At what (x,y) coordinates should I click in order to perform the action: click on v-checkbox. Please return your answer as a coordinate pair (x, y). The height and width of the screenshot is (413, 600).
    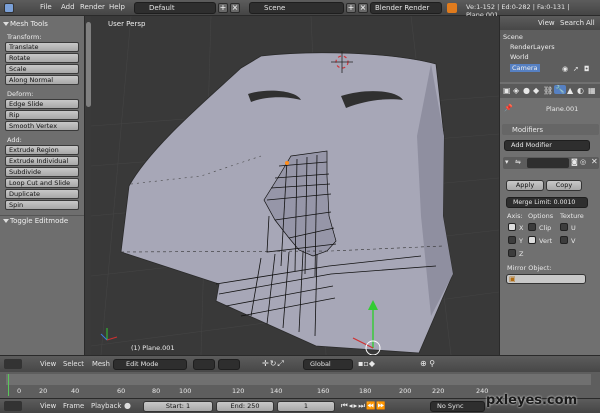
    Looking at the image, I should click on (564, 240).